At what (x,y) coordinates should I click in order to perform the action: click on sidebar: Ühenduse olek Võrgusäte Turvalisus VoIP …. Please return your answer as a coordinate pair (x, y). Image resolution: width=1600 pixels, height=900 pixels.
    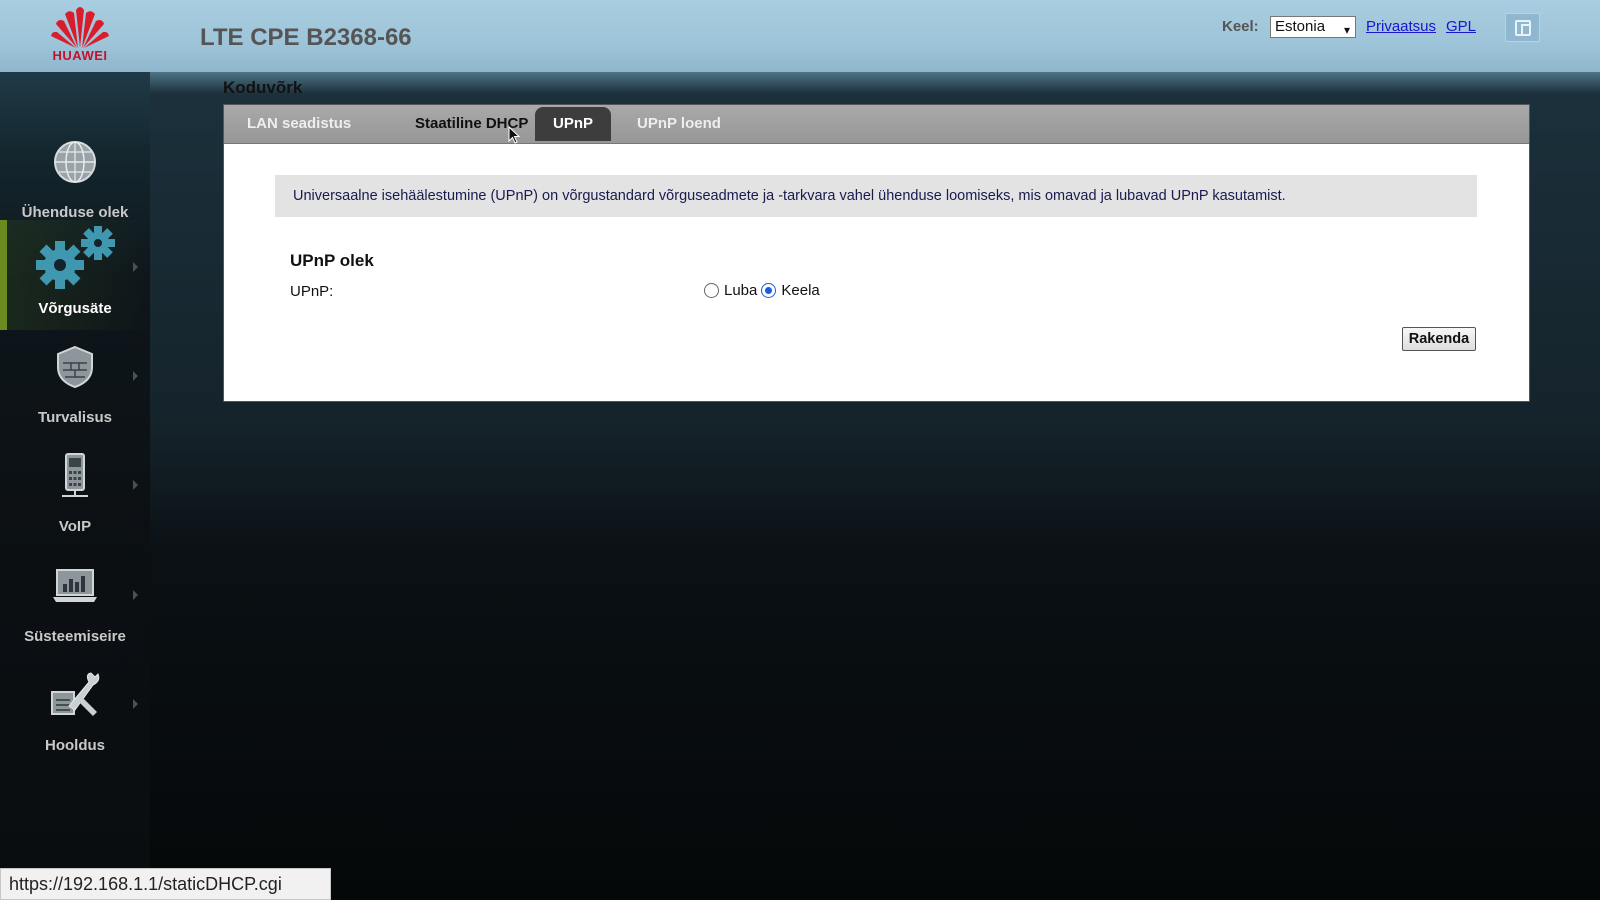
    Looking at the image, I should click on (75, 486).